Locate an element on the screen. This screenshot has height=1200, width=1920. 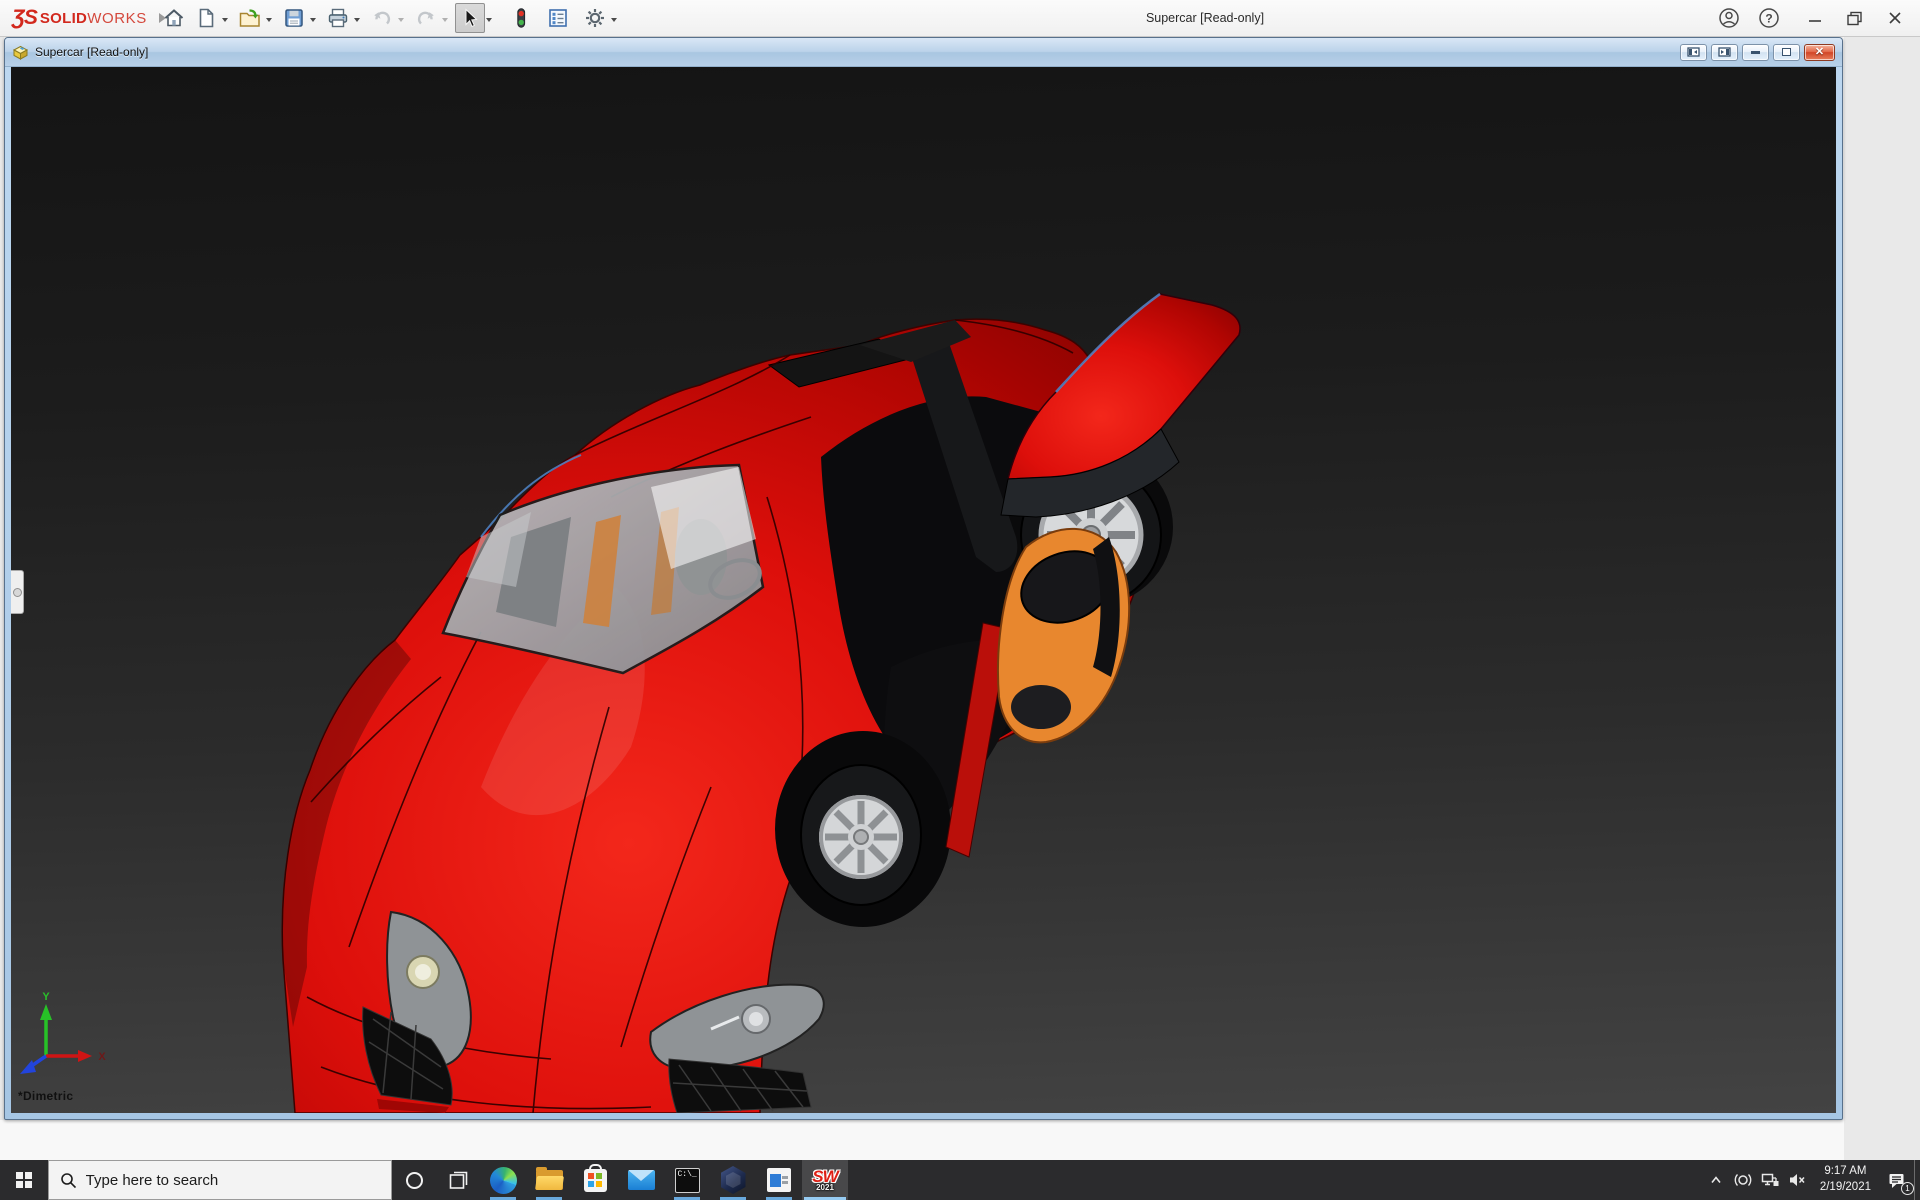
edge-icon is located at coordinates (503, 1180).